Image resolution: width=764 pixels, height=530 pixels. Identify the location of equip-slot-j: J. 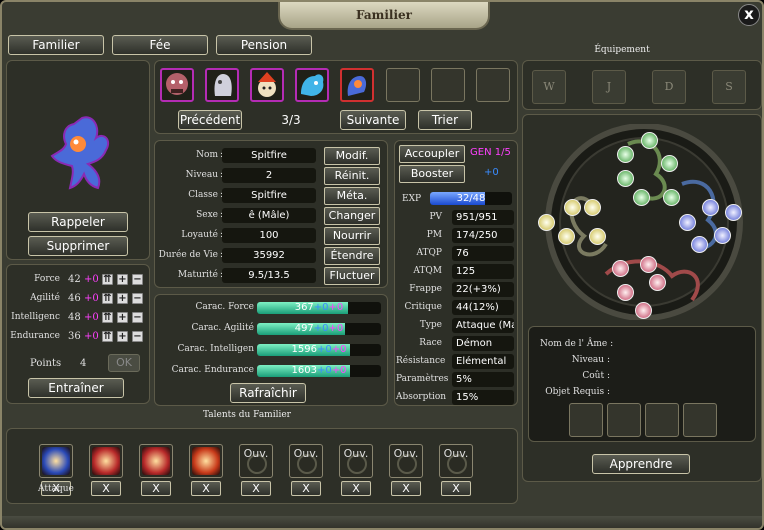
(609, 87).